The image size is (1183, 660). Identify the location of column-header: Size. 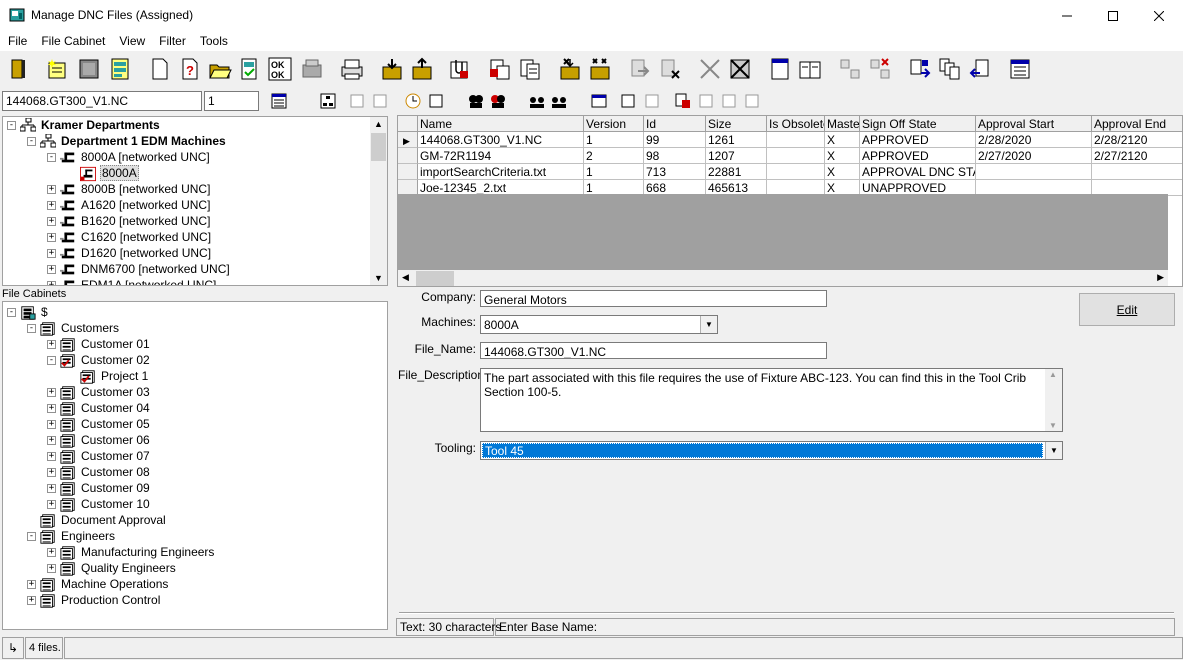
(736, 124).